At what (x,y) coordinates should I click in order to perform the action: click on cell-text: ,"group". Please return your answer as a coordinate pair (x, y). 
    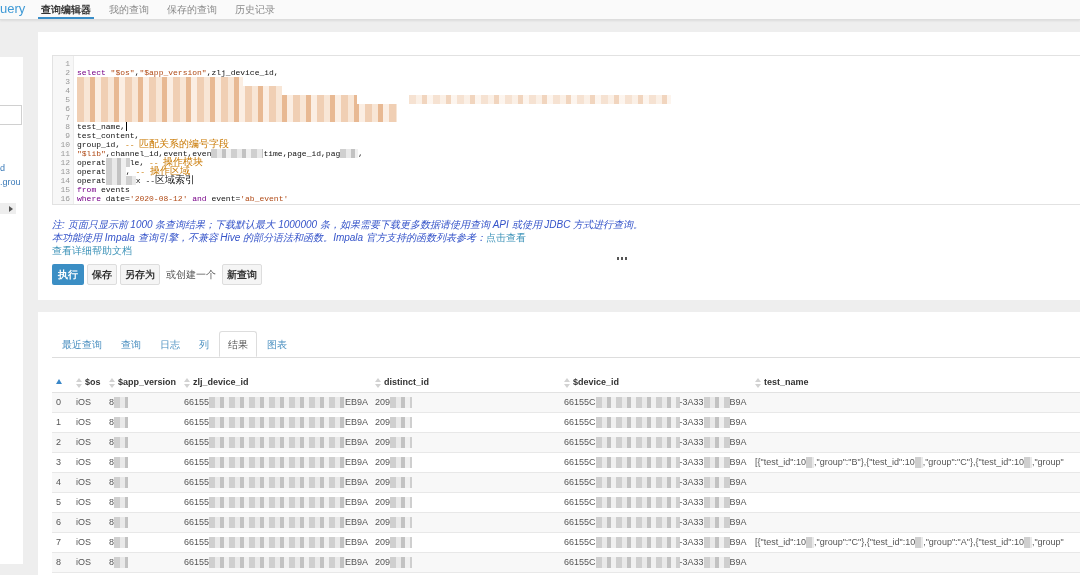
    Looking at the image, I should click on (1047, 462).